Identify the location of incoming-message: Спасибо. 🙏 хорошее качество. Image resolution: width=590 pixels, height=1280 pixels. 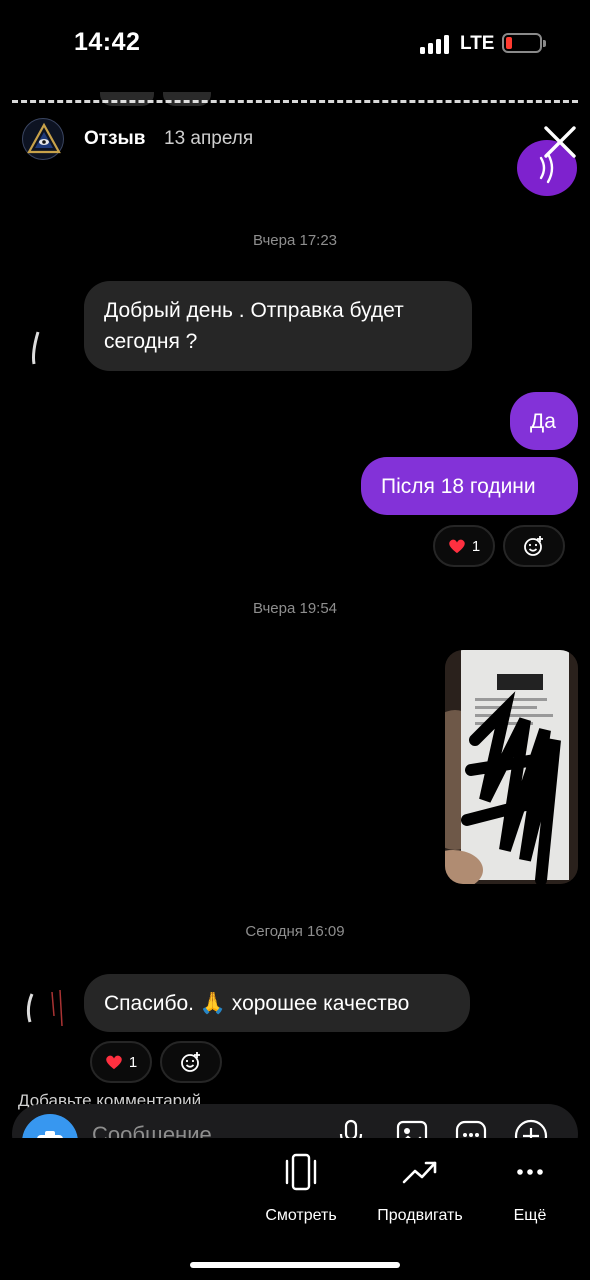
(277, 1003).